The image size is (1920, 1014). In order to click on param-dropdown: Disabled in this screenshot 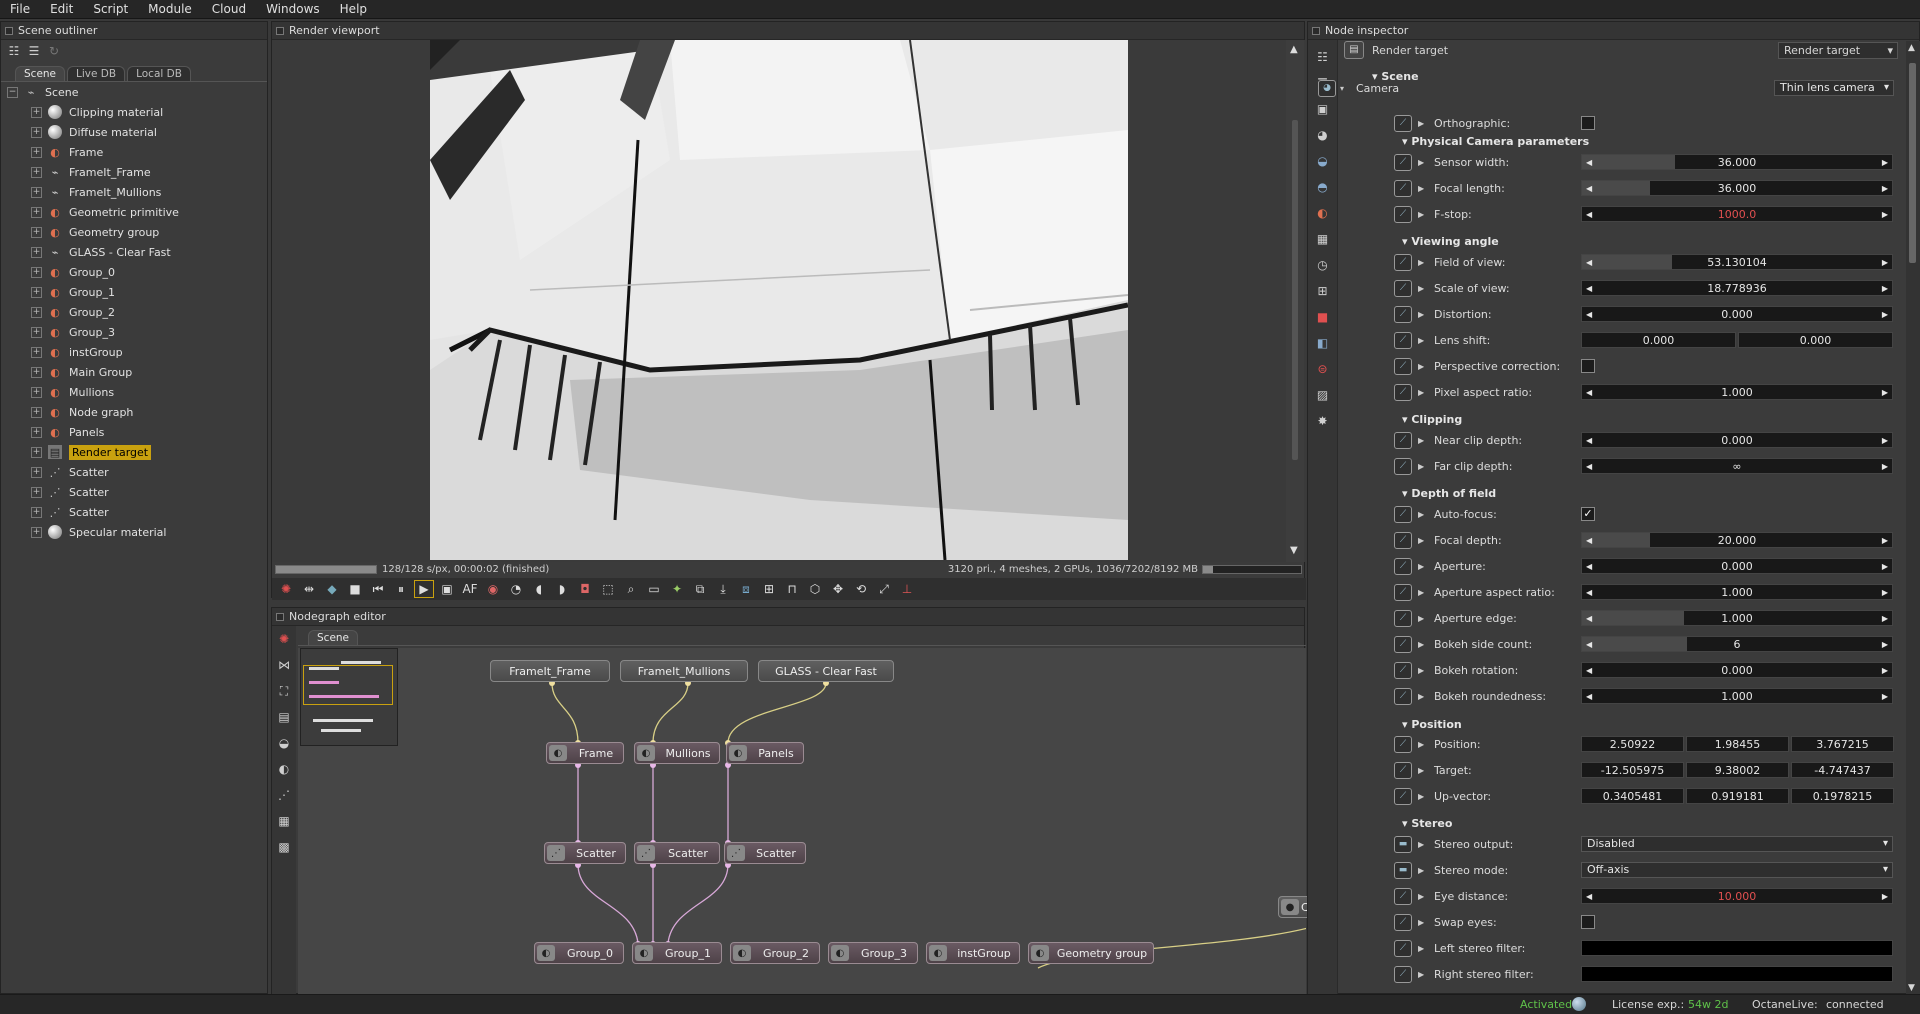, I will do `click(1737, 844)`.